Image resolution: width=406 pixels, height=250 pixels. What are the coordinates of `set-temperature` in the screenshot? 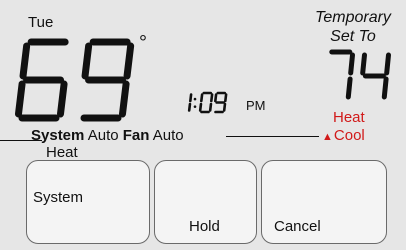 It's located at (356, 77).